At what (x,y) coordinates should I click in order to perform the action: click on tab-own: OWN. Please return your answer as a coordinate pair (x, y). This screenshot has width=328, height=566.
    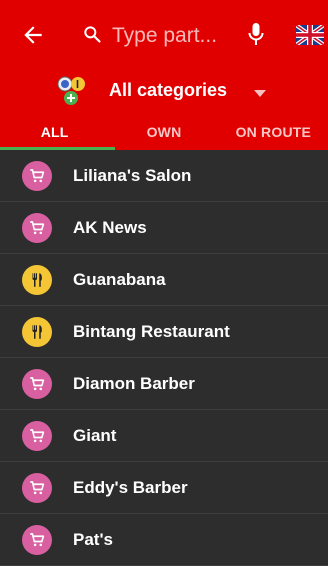
    Looking at the image, I should click on (163, 135).